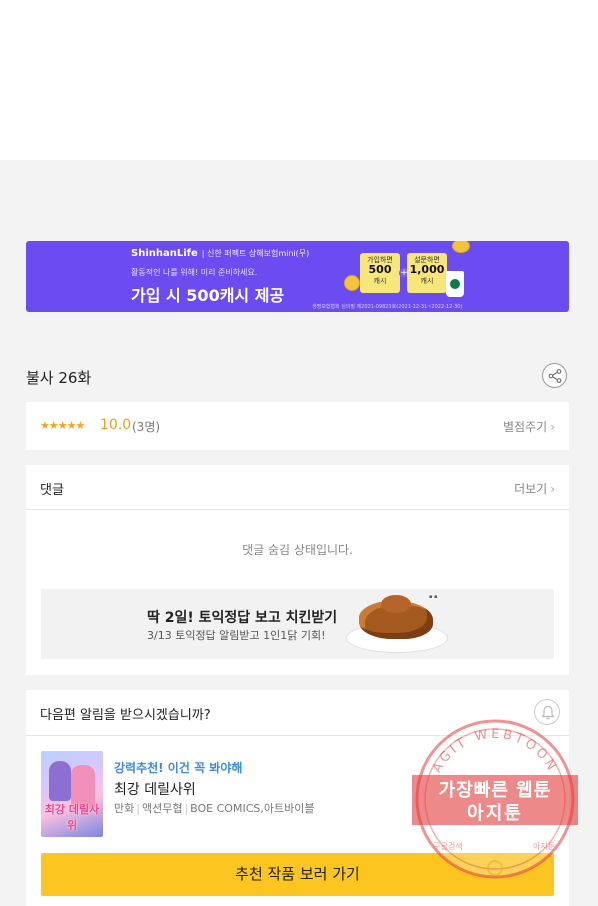  I want to click on comments-hidden-notice: 댓글 숨김 상태입니다., so click(297, 550).